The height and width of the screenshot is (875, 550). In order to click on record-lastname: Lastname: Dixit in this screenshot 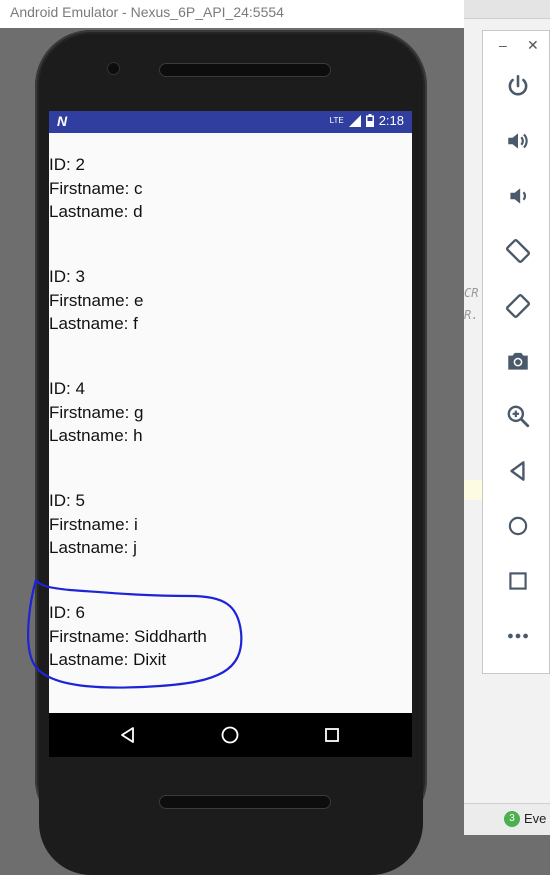, I will do `click(108, 659)`.